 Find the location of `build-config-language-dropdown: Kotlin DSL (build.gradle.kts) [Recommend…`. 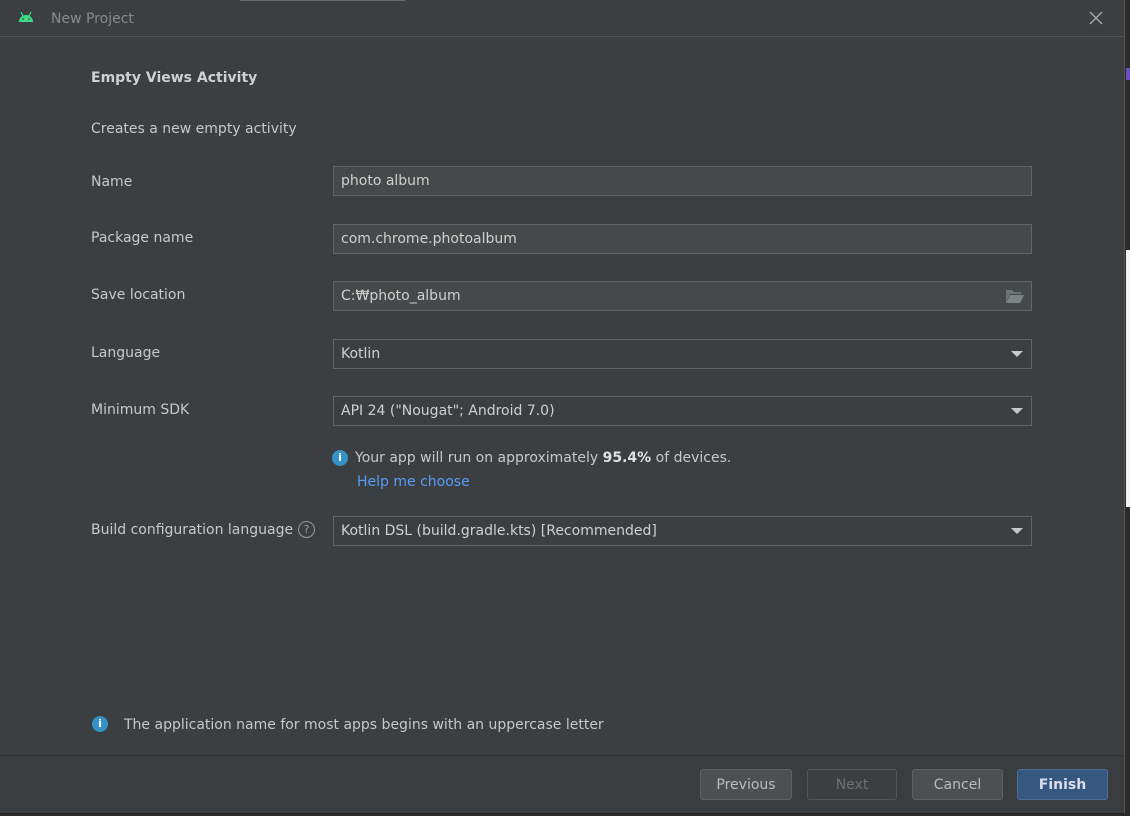

build-config-language-dropdown: Kotlin DSL (build.gradle.kts) [Recommend… is located at coordinates (682, 531).